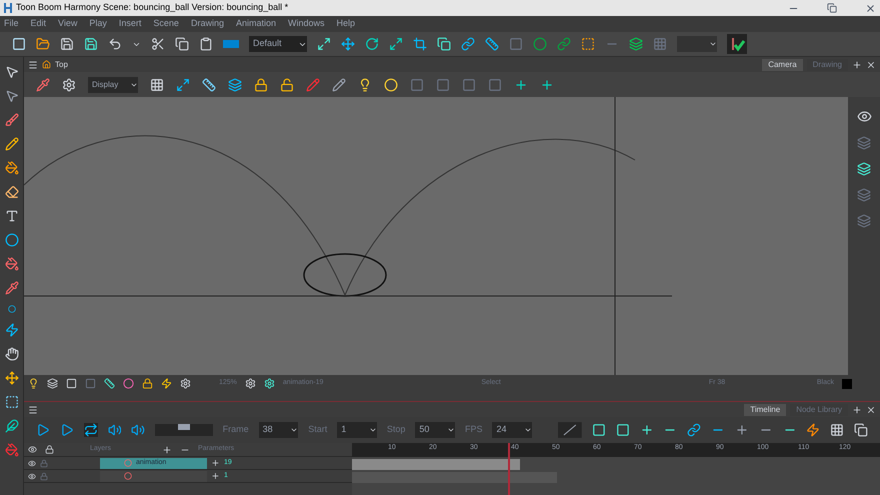  What do you see at coordinates (11, 216) in the screenshot?
I see `text-tool-icon` at bounding box center [11, 216].